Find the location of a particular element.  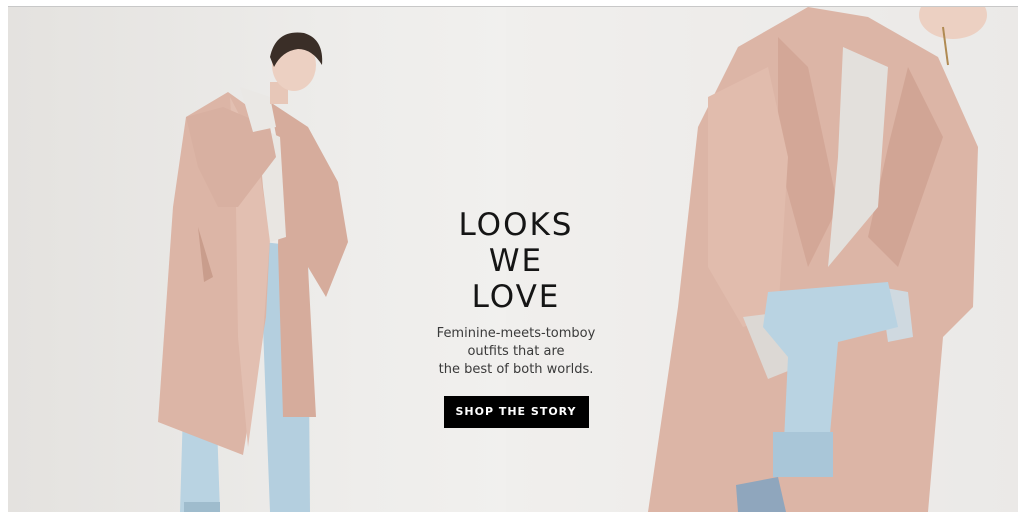

subcopy-line-2: outfits that are is located at coordinates (516, 351).